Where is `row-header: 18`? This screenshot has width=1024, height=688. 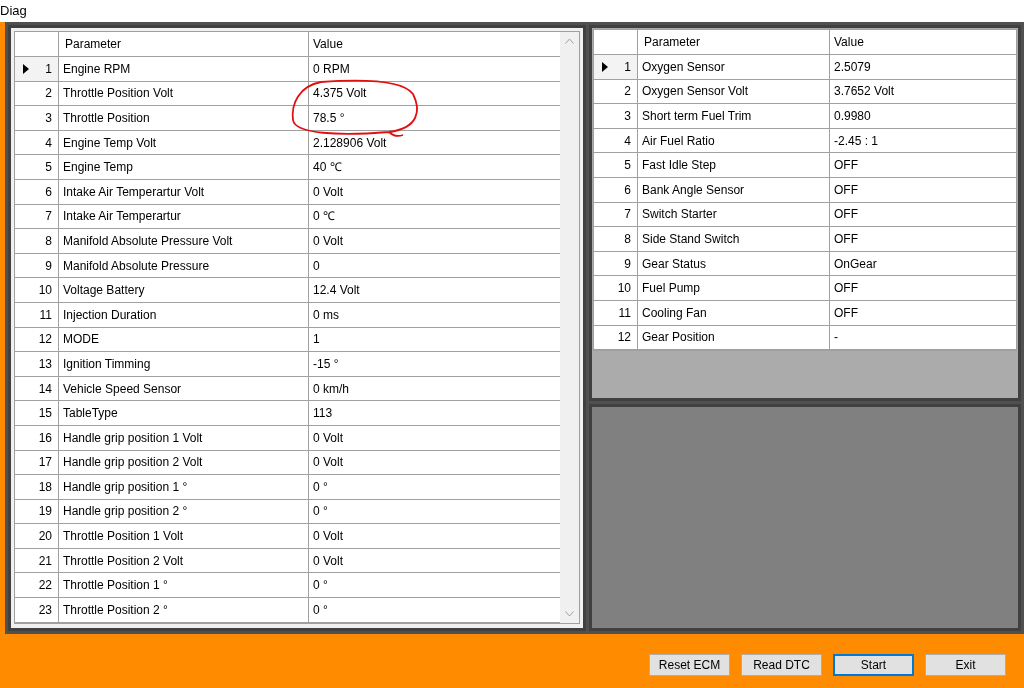 row-header: 18 is located at coordinates (37, 487).